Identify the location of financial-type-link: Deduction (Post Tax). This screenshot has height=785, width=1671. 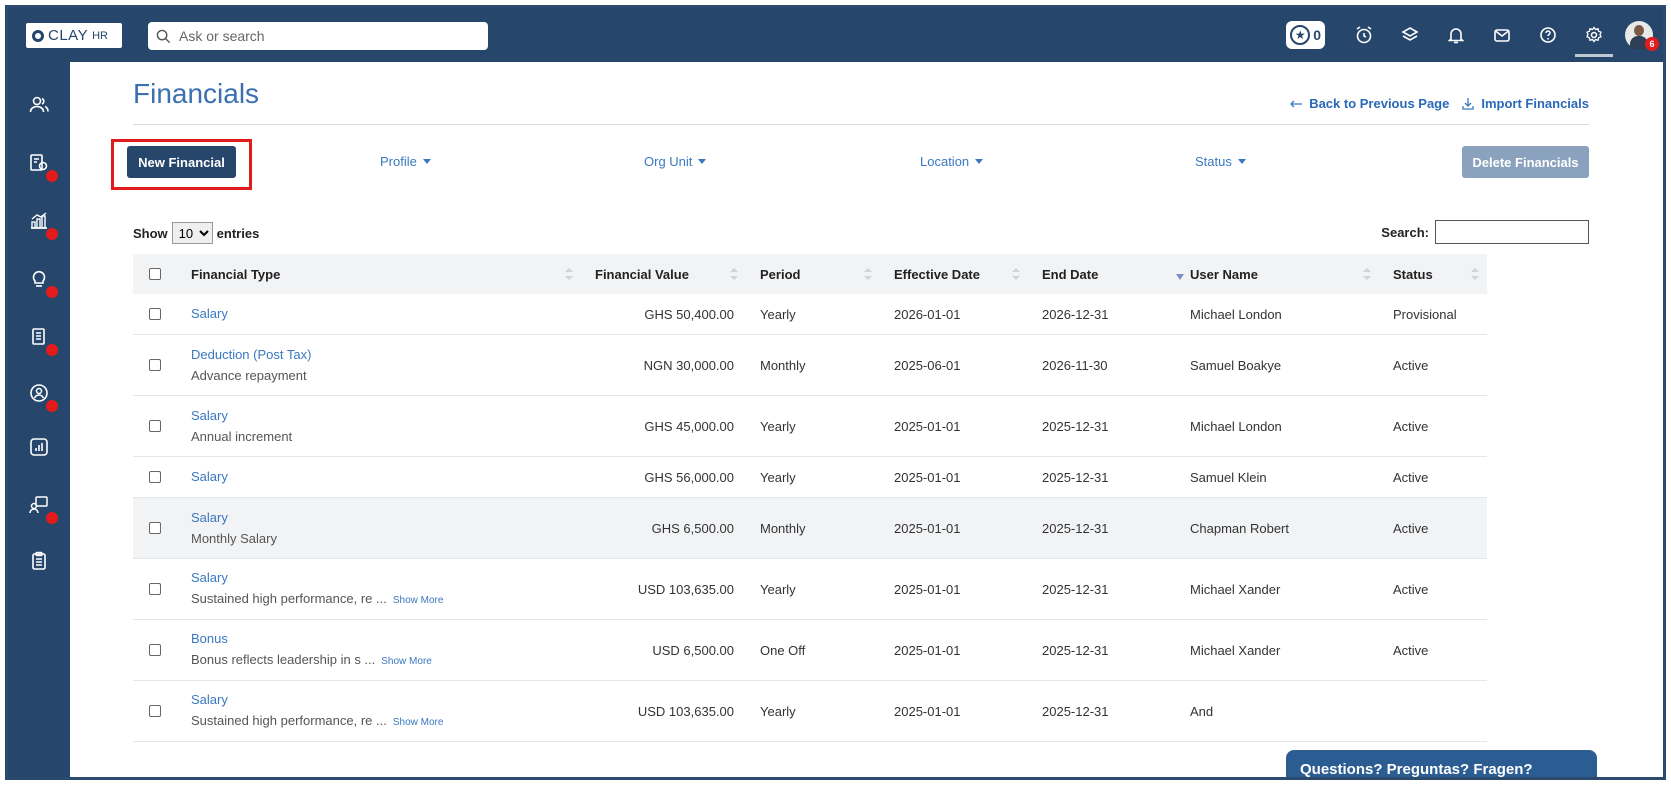
(251, 355).